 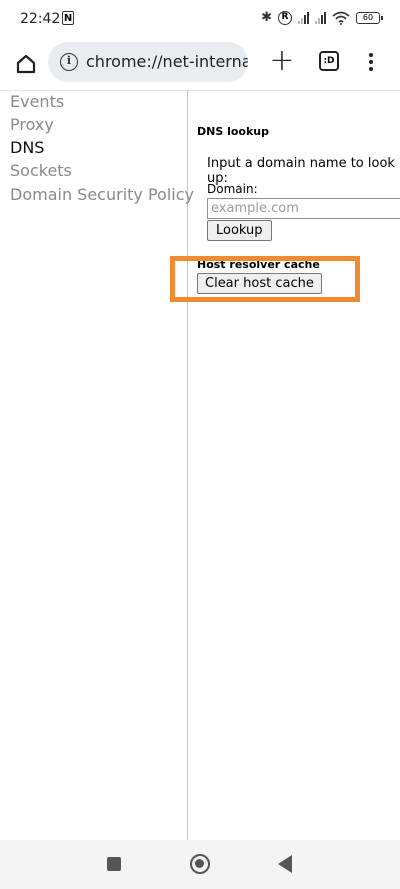 I want to click on browser-toolbar: i chrome://net-internals + :D, so click(x=200, y=65).